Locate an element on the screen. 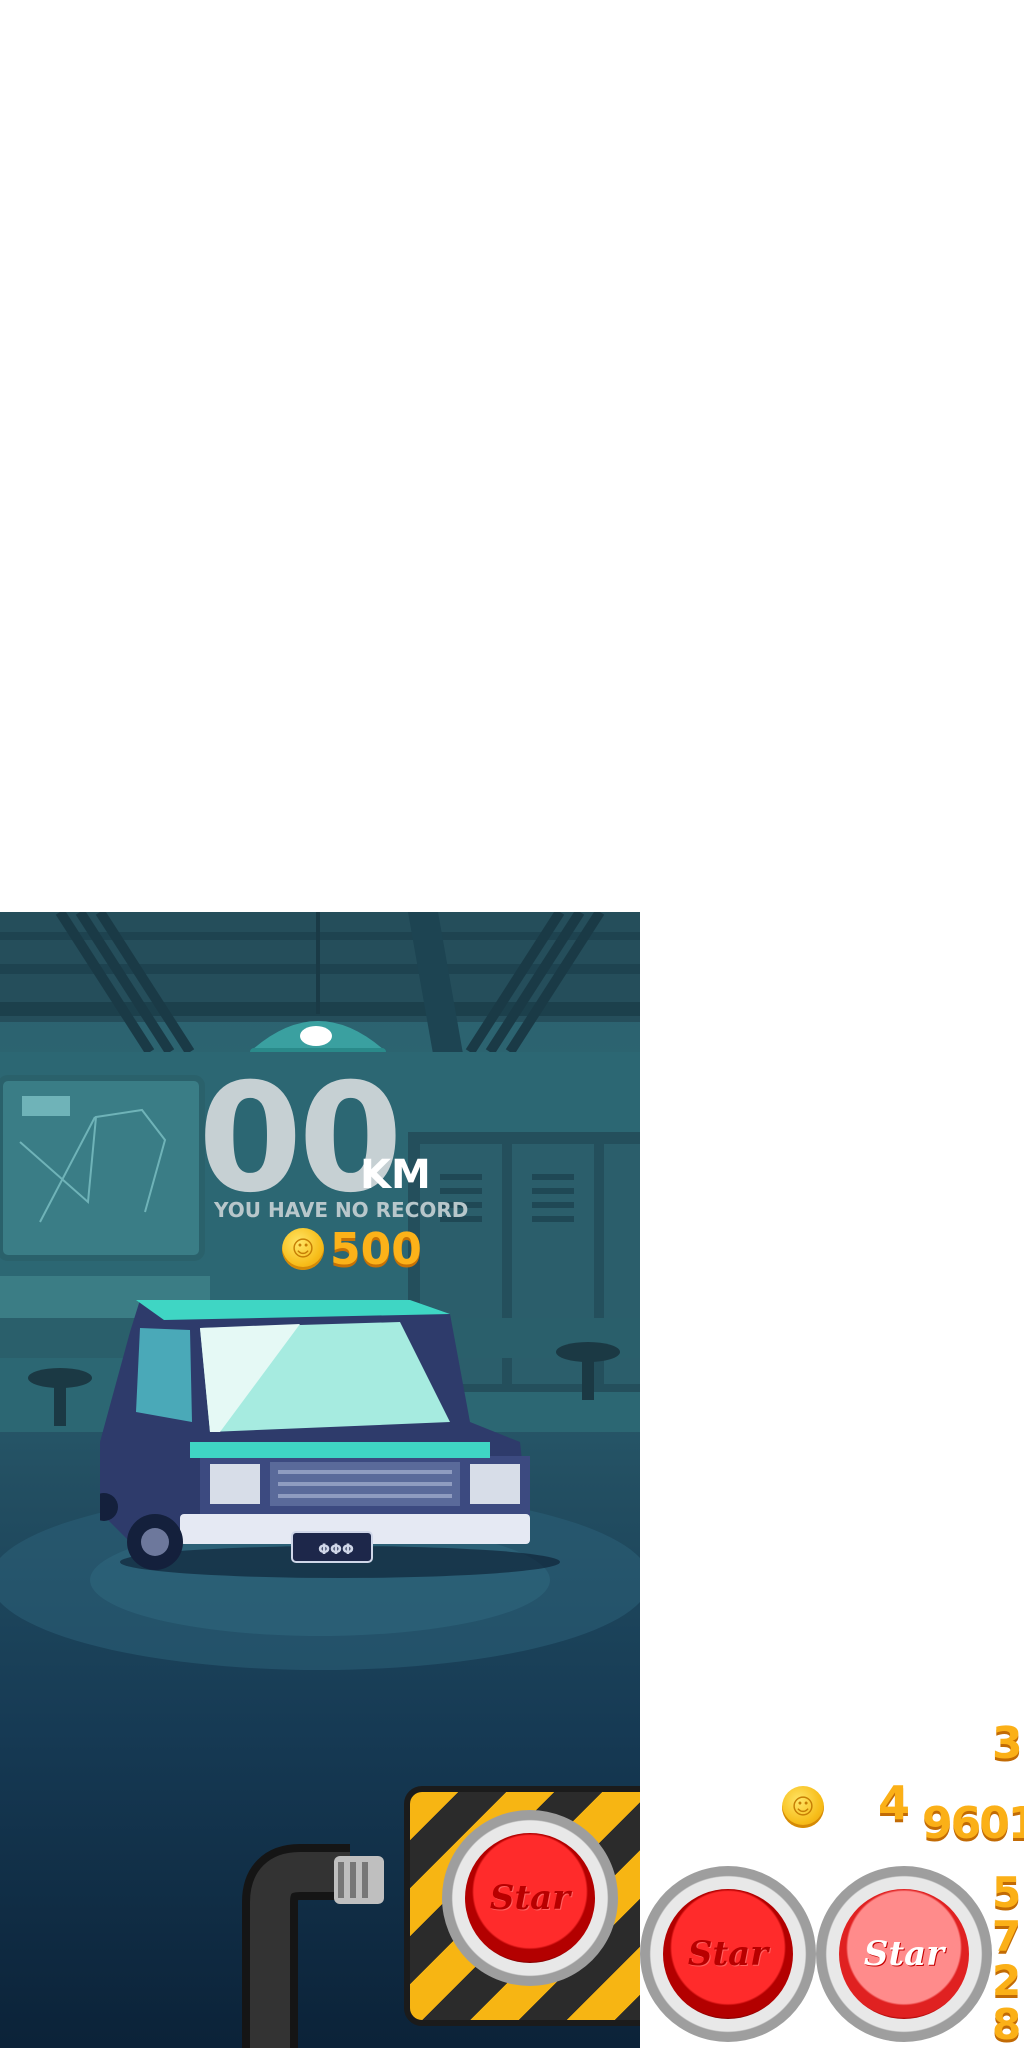  coin-icon-sprite: ☺ is located at coordinates (803, 1807).